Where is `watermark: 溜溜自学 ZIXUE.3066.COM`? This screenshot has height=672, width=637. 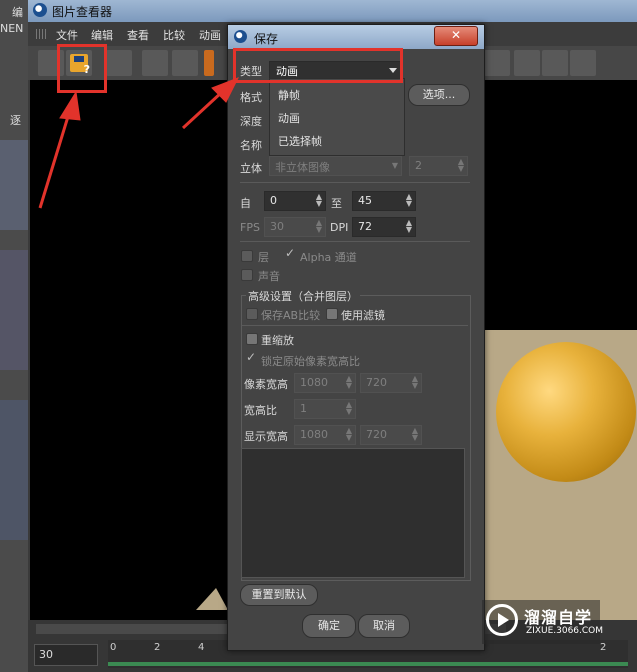 watermark: 溜溜自学 ZIXUE.3066.COM is located at coordinates (543, 622).